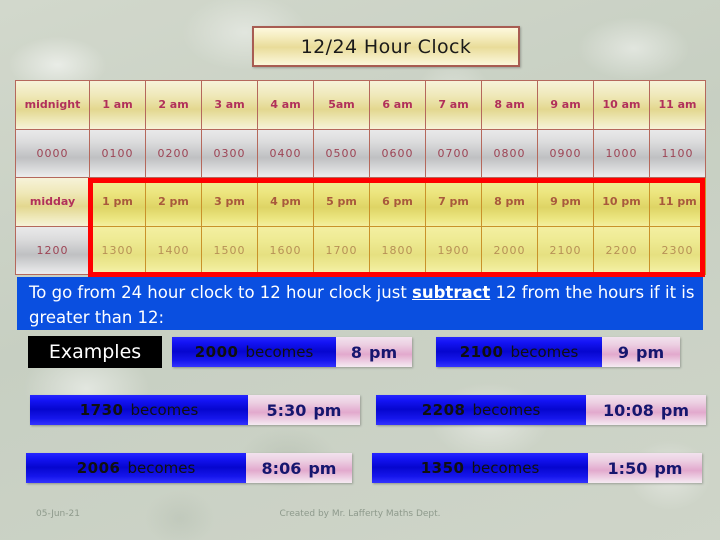 This screenshot has height=540, width=720. I want to click on example-to-time: 8, so click(356, 352).